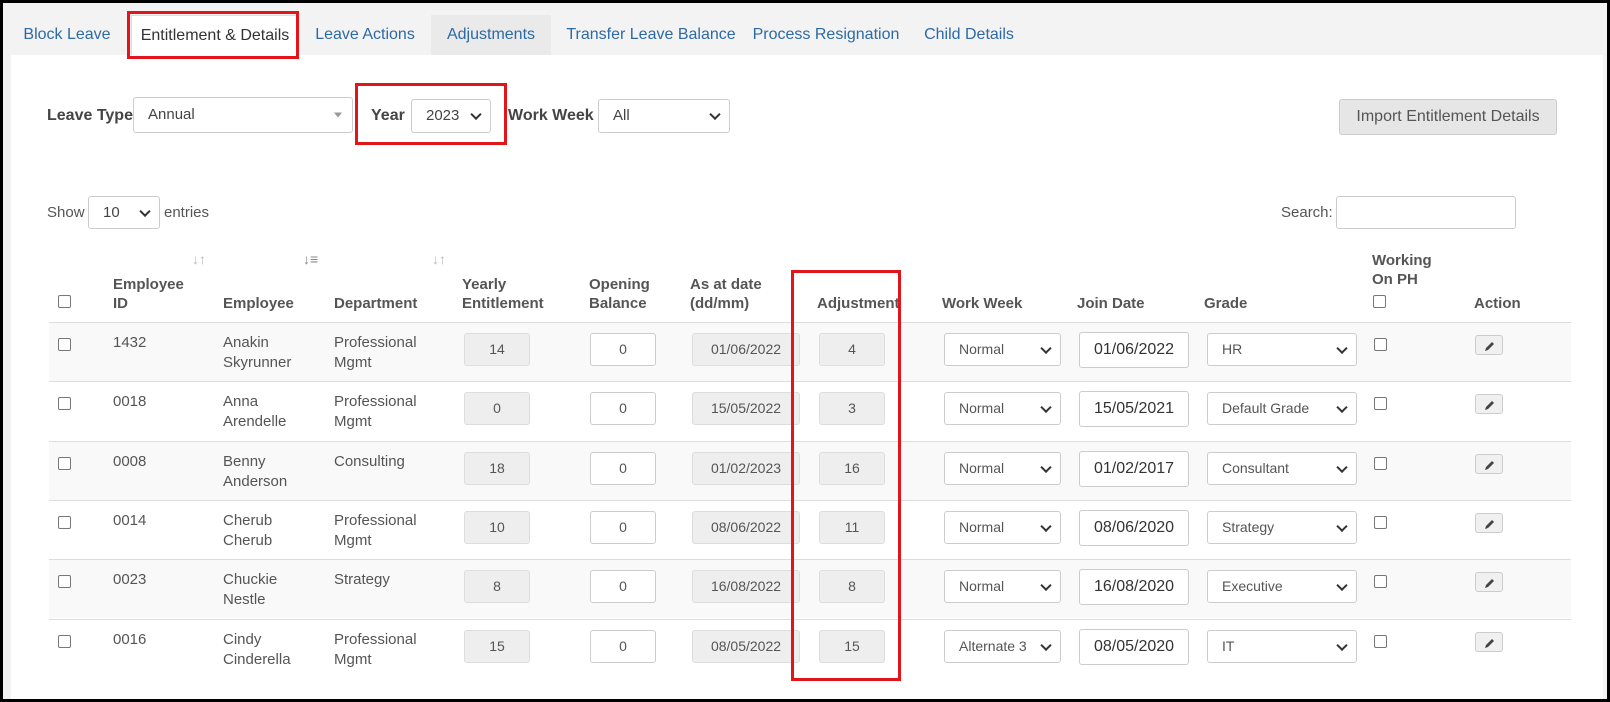 The width and height of the screenshot is (1610, 702). Describe the element at coordinates (1282, 527) in the screenshot. I see `grade-select: Strategy` at that location.